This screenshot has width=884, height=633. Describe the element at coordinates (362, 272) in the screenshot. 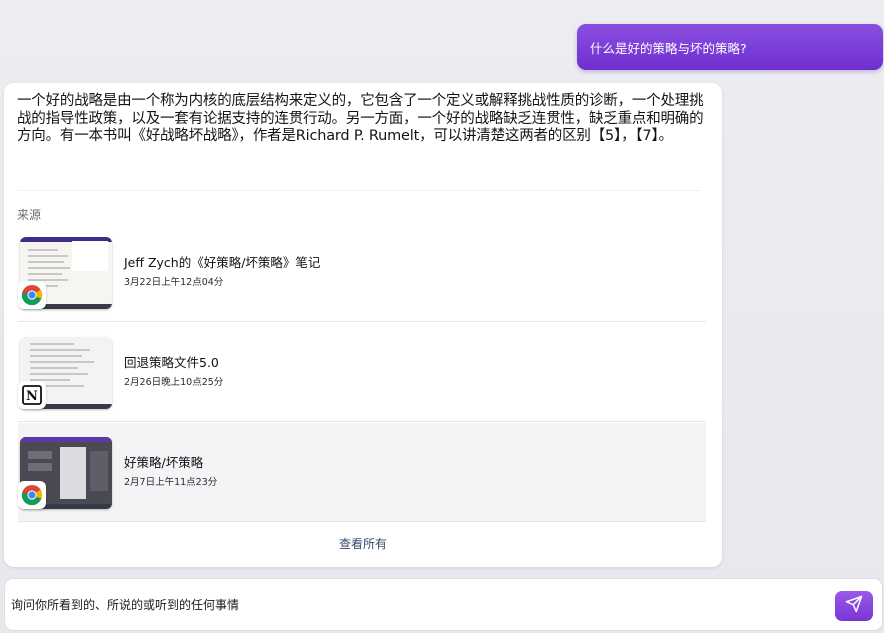

I see `source-item: Jeff Zych的《好策略/坏策略》笔记 3月22日上午12点04分` at that location.